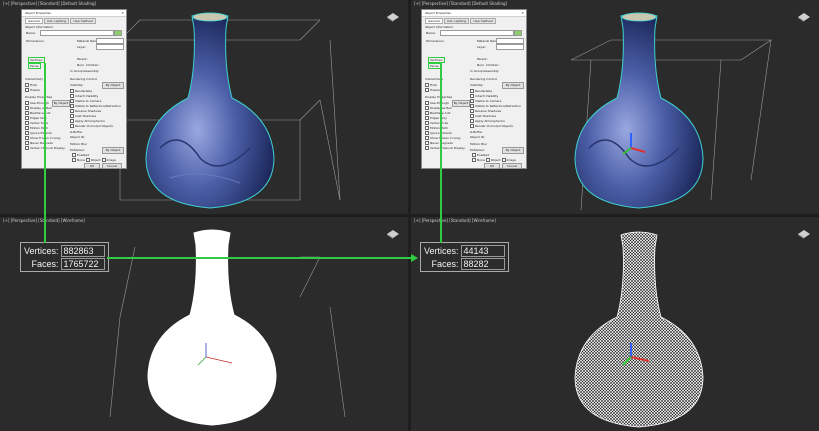 This screenshot has height=431, width=819. Describe the element at coordinates (39, 97) in the screenshot. I see `section-display-properties: Display Properties` at that location.